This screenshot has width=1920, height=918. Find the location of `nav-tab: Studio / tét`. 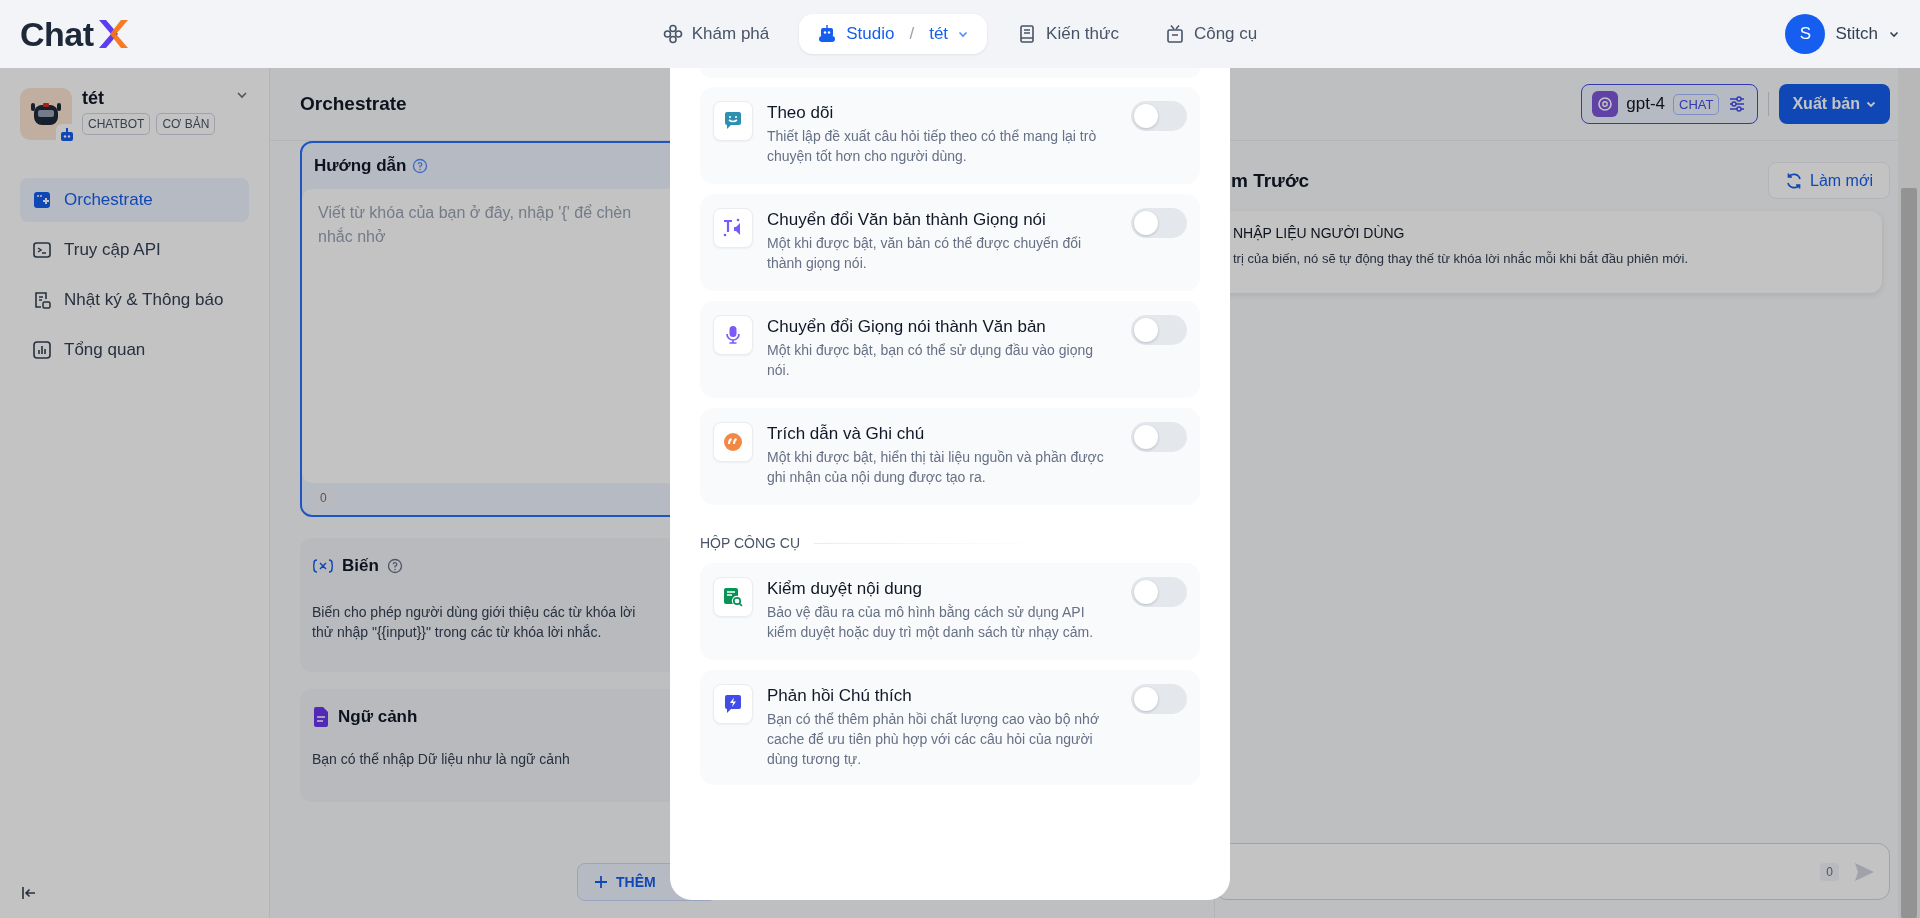

nav-tab: Studio / tét is located at coordinates (893, 34).